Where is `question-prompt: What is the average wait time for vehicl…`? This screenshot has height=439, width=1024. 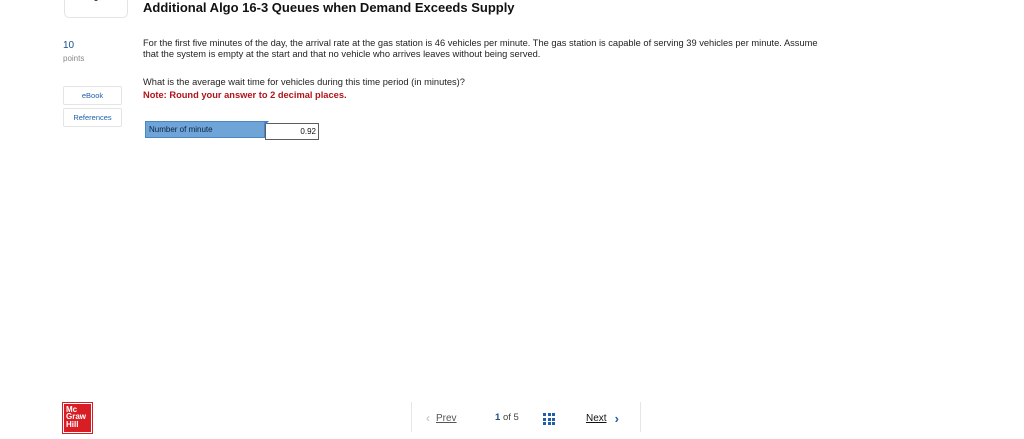 question-prompt: What is the average wait time for vehicl… is located at coordinates (304, 82).